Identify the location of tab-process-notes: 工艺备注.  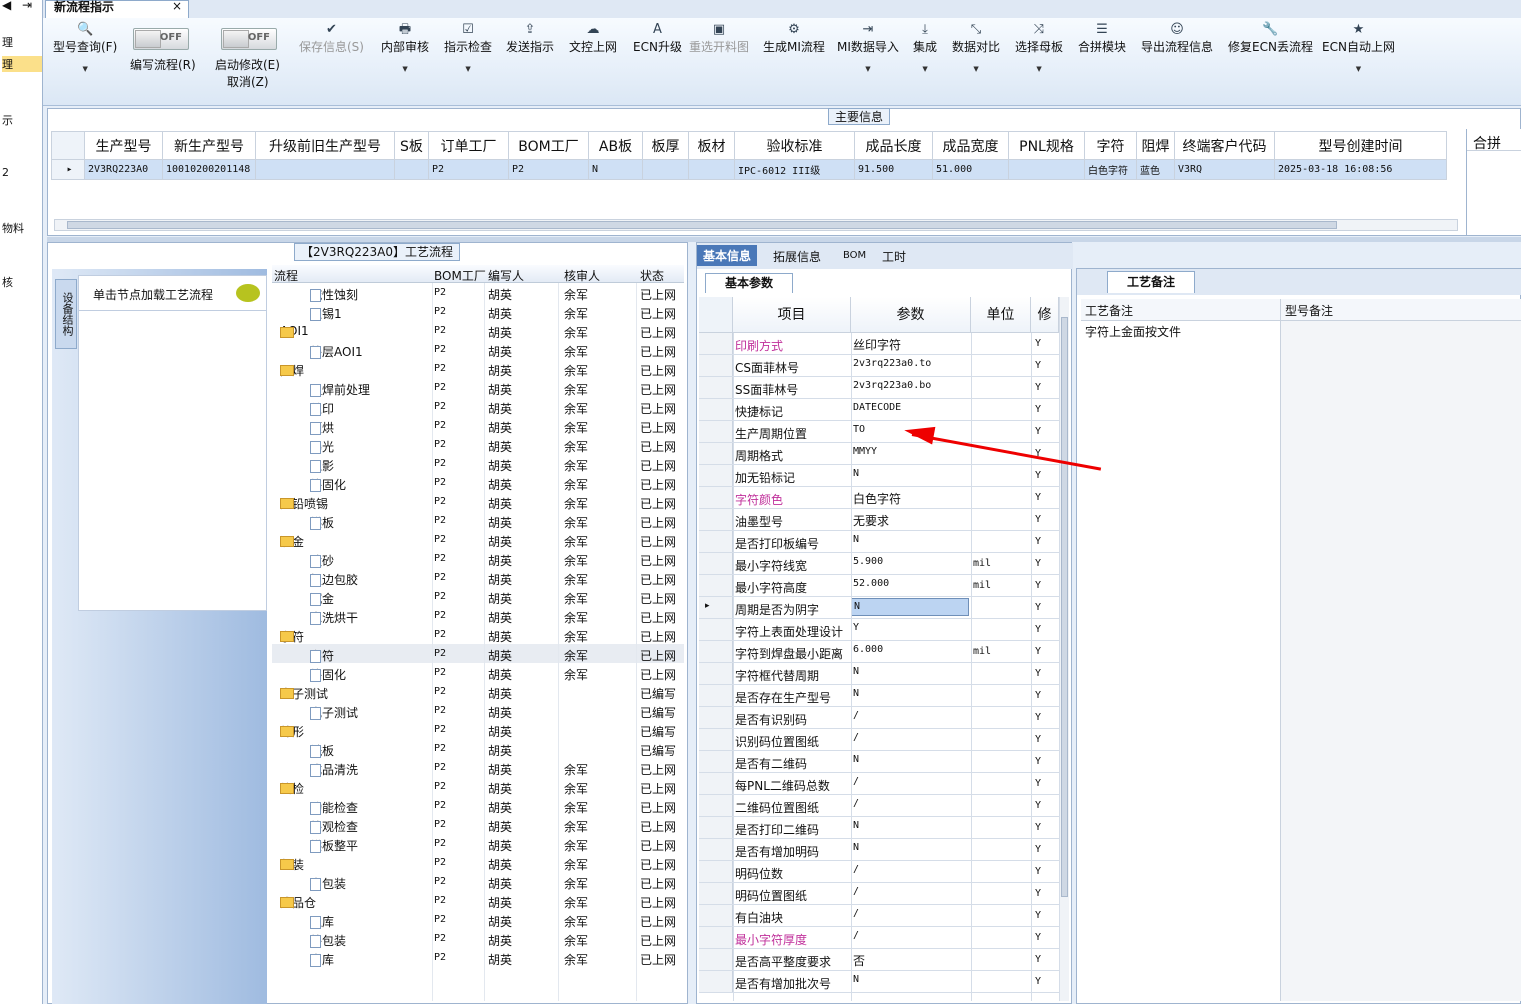
(1151, 282).